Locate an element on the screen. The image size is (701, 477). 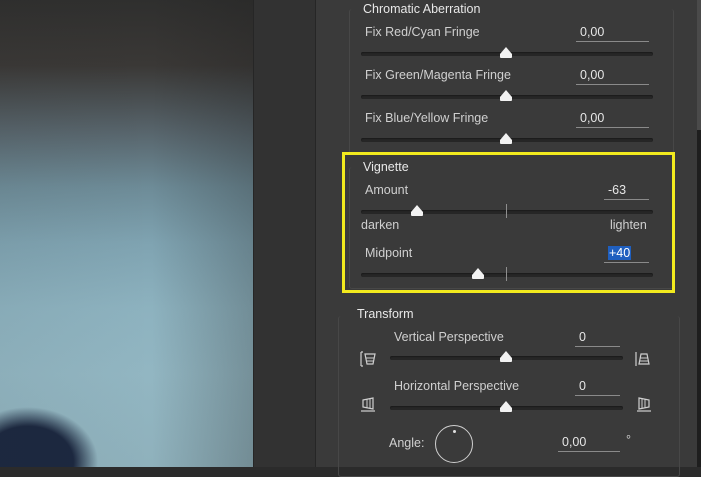
fix-red-cyan-value: 0,00 is located at coordinates (612, 33).